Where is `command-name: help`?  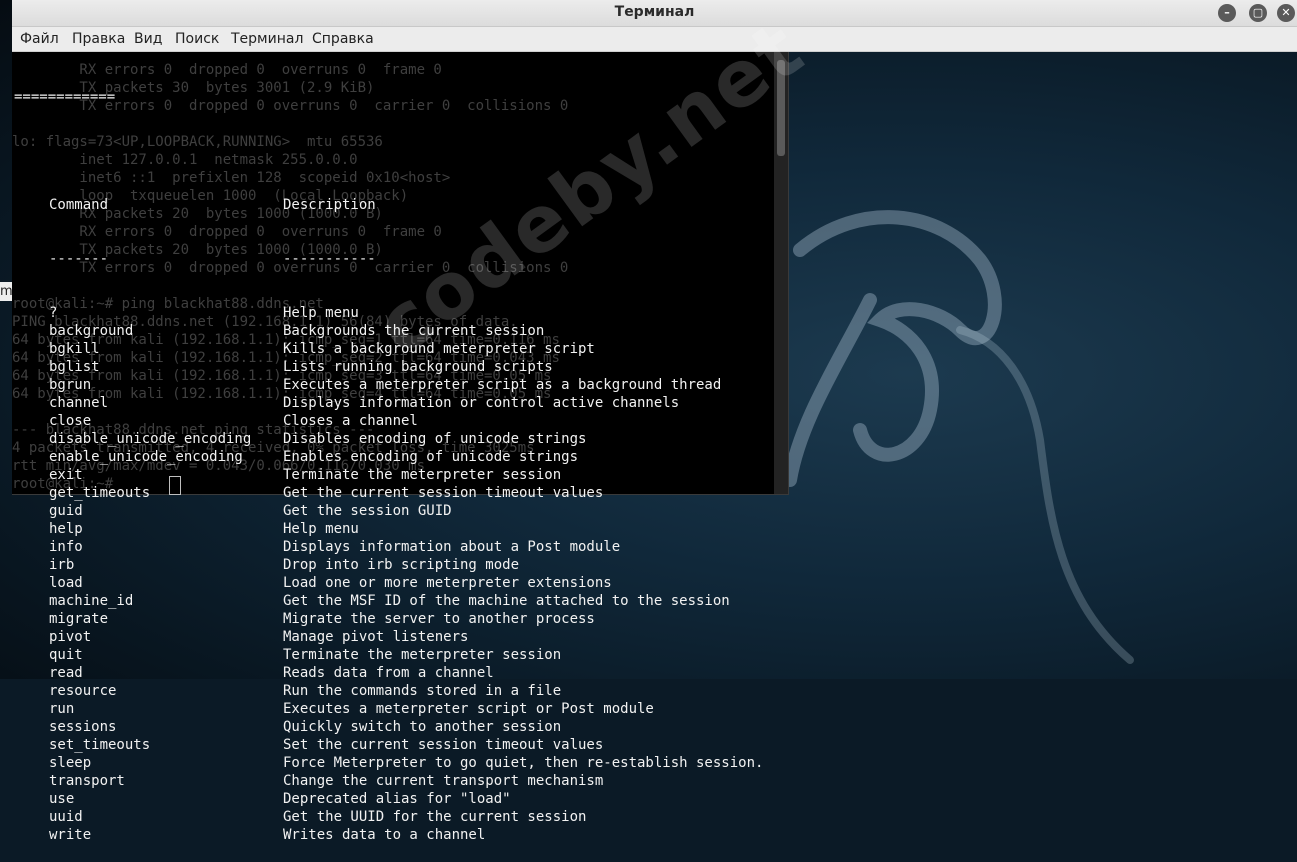
command-name: help is located at coordinates (66, 529).